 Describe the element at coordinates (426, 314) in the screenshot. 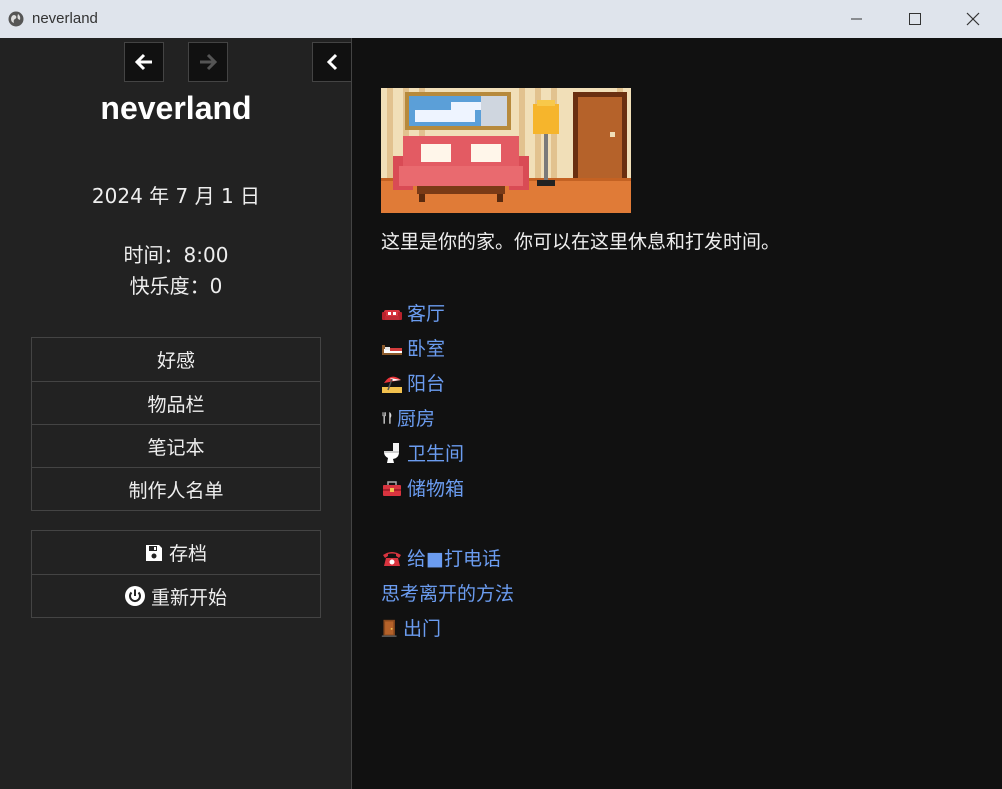

I see `link-label: 客厅` at that location.